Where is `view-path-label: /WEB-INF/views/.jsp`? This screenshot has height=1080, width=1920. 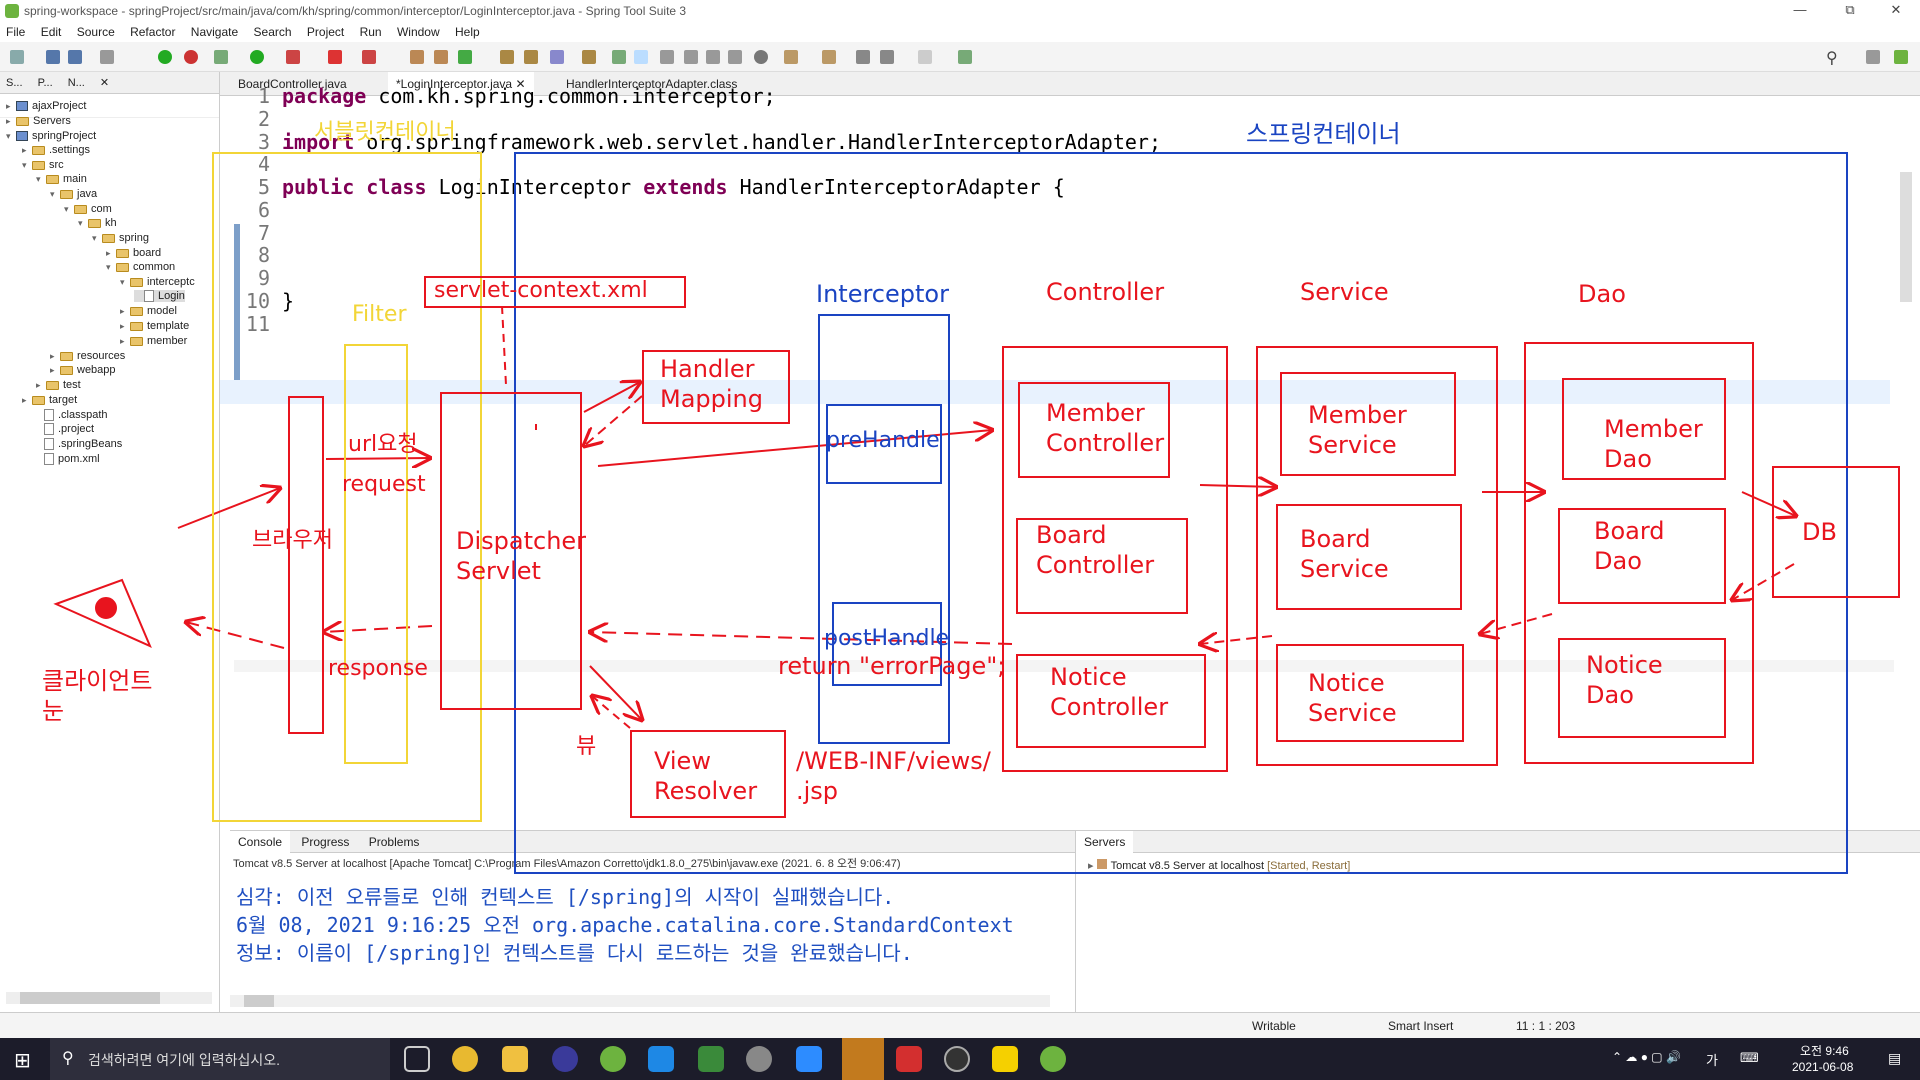
view-path-label: /WEB-INF/views/.jsp is located at coordinates (893, 776).